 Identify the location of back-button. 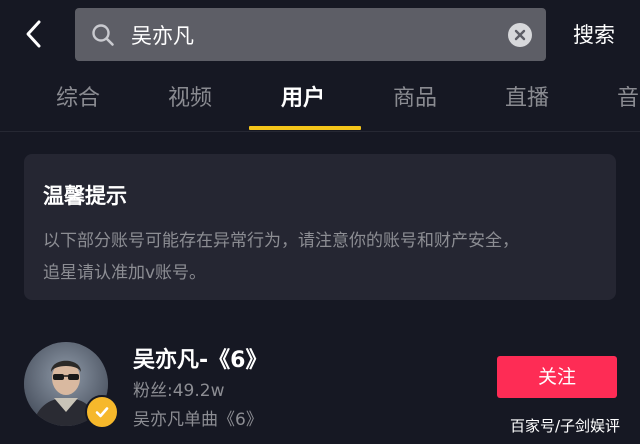
(34, 34).